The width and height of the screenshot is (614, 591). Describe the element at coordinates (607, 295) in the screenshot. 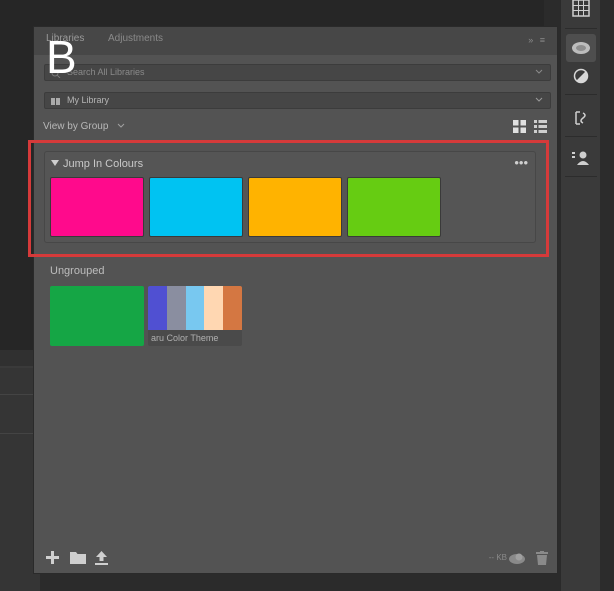

I see `dock-edge` at that location.